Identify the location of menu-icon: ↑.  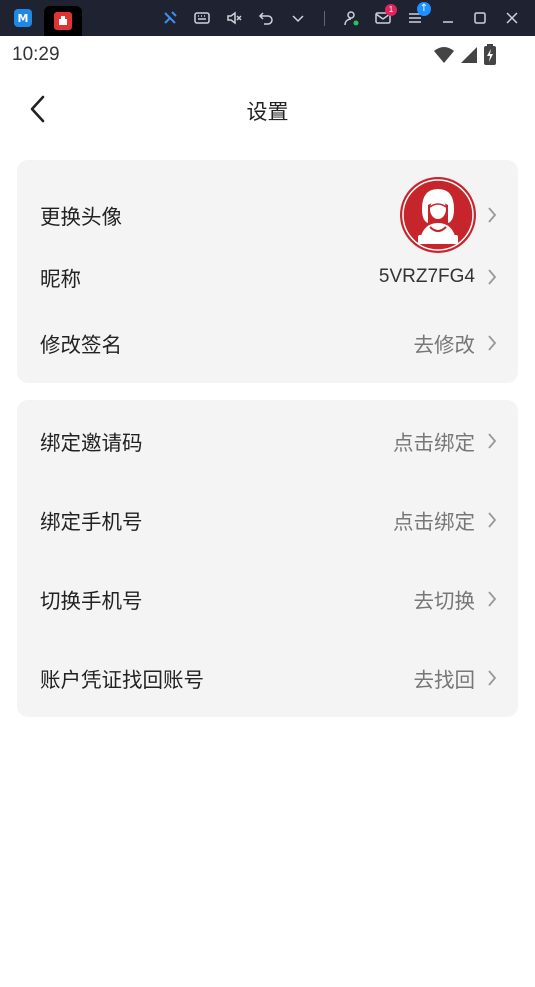
(418, 15).